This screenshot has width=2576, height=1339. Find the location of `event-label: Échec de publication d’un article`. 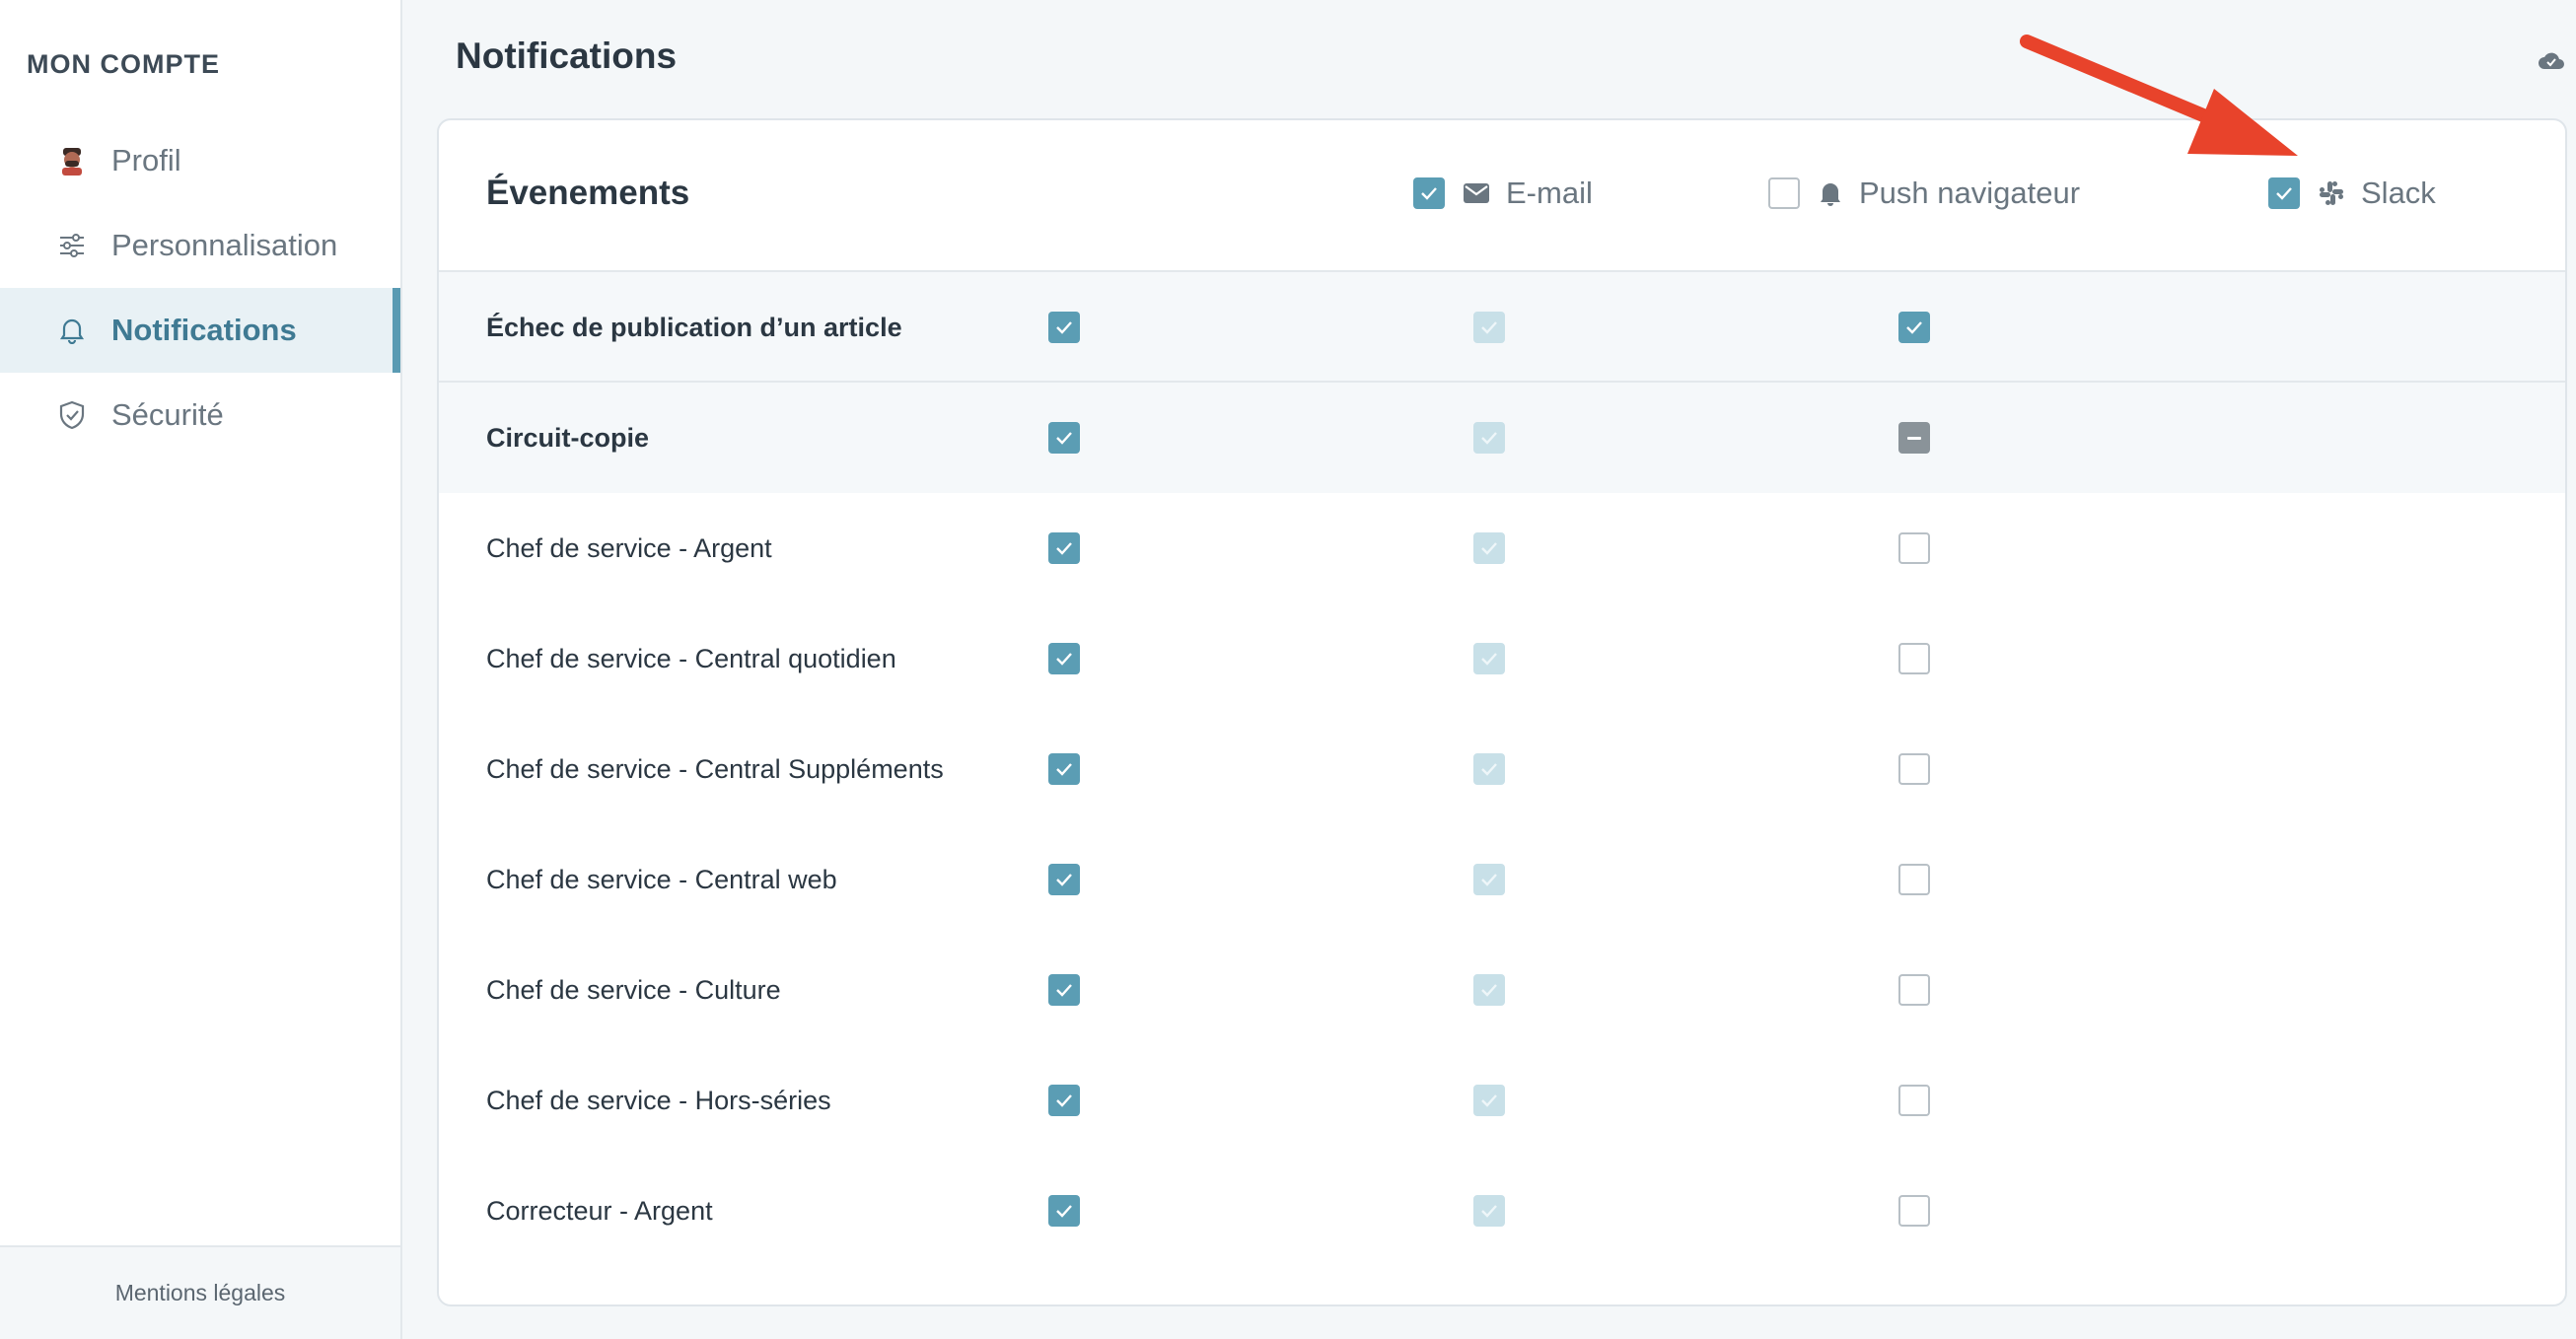

event-label: Échec de publication d’un article is located at coordinates (694, 327).